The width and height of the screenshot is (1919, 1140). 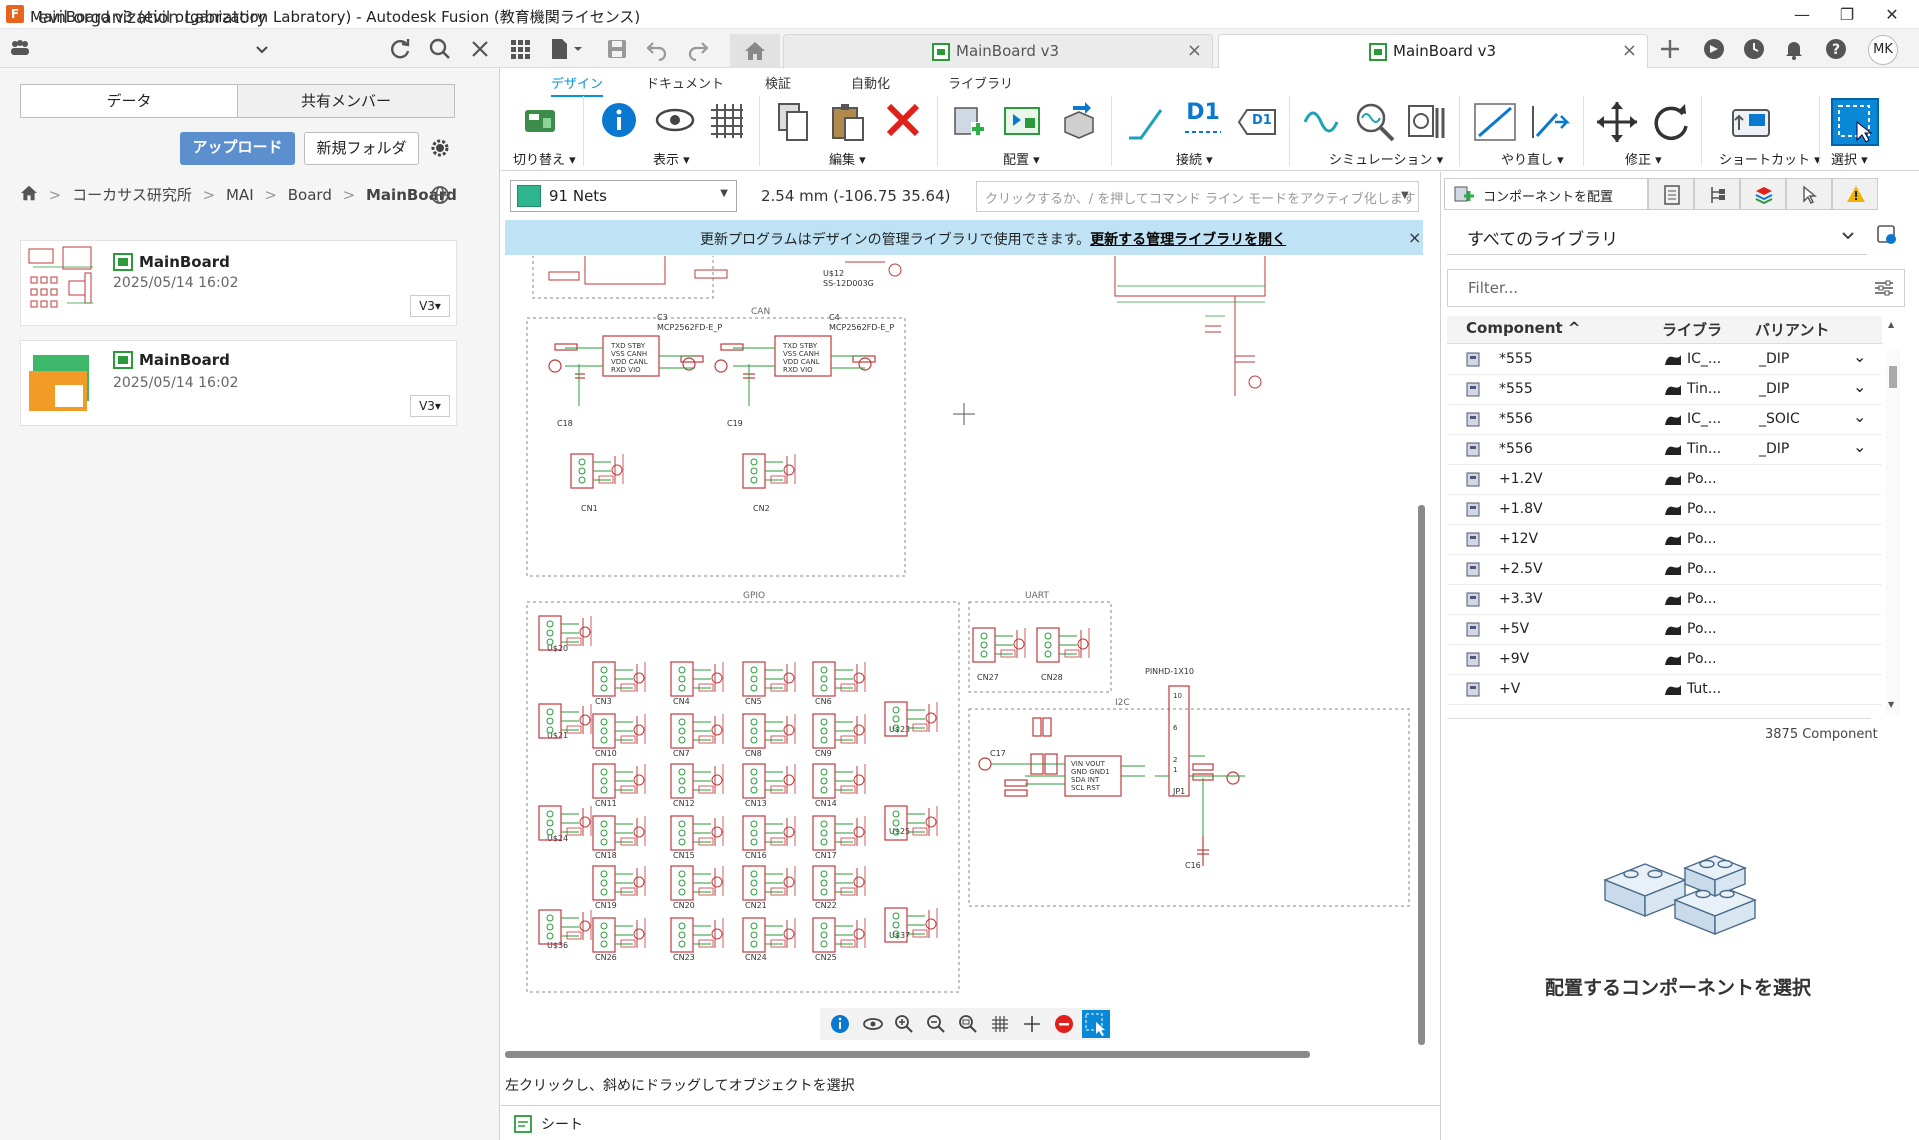 I want to click on vertical-scrollbar, so click(x=1421, y=775).